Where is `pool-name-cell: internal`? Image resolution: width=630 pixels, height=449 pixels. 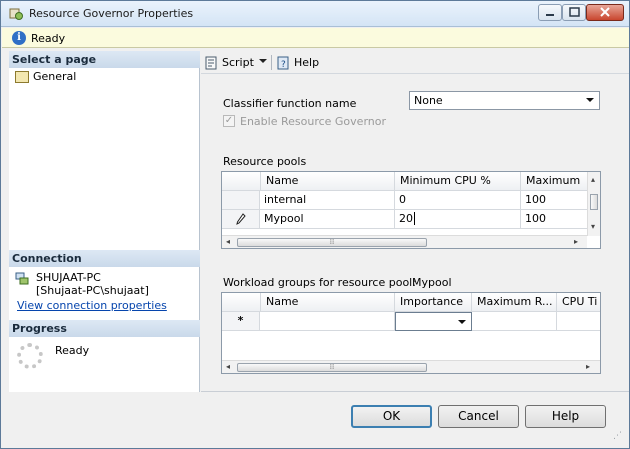 pool-name-cell: internal is located at coordinates (327, 200).